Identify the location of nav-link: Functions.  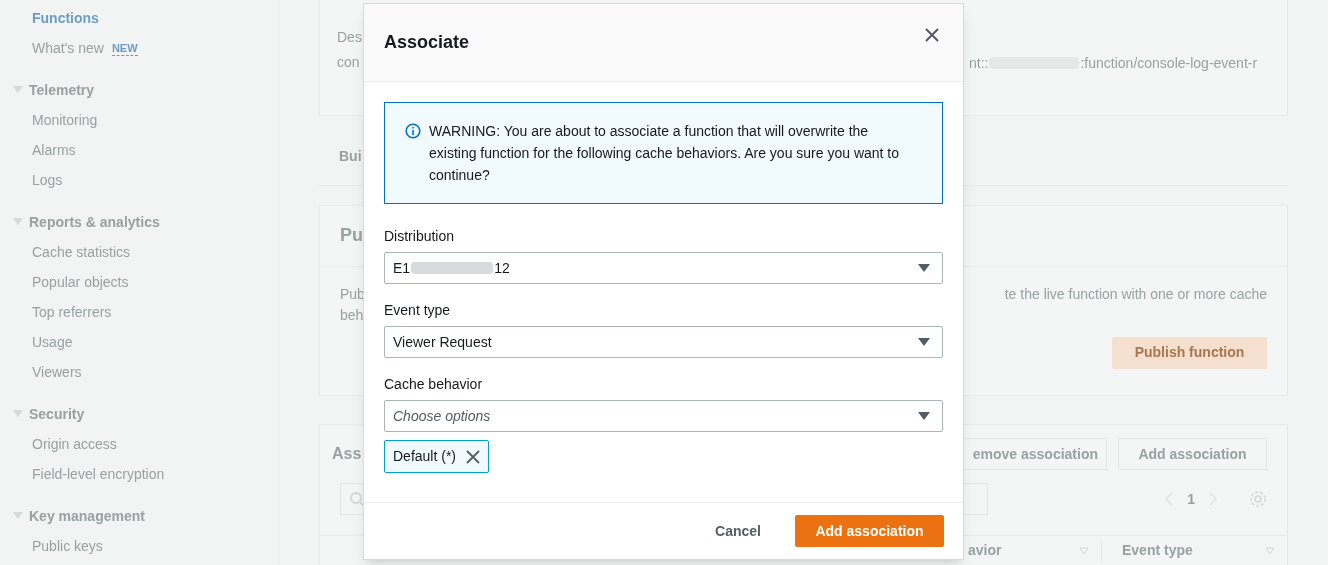
(65, 18).